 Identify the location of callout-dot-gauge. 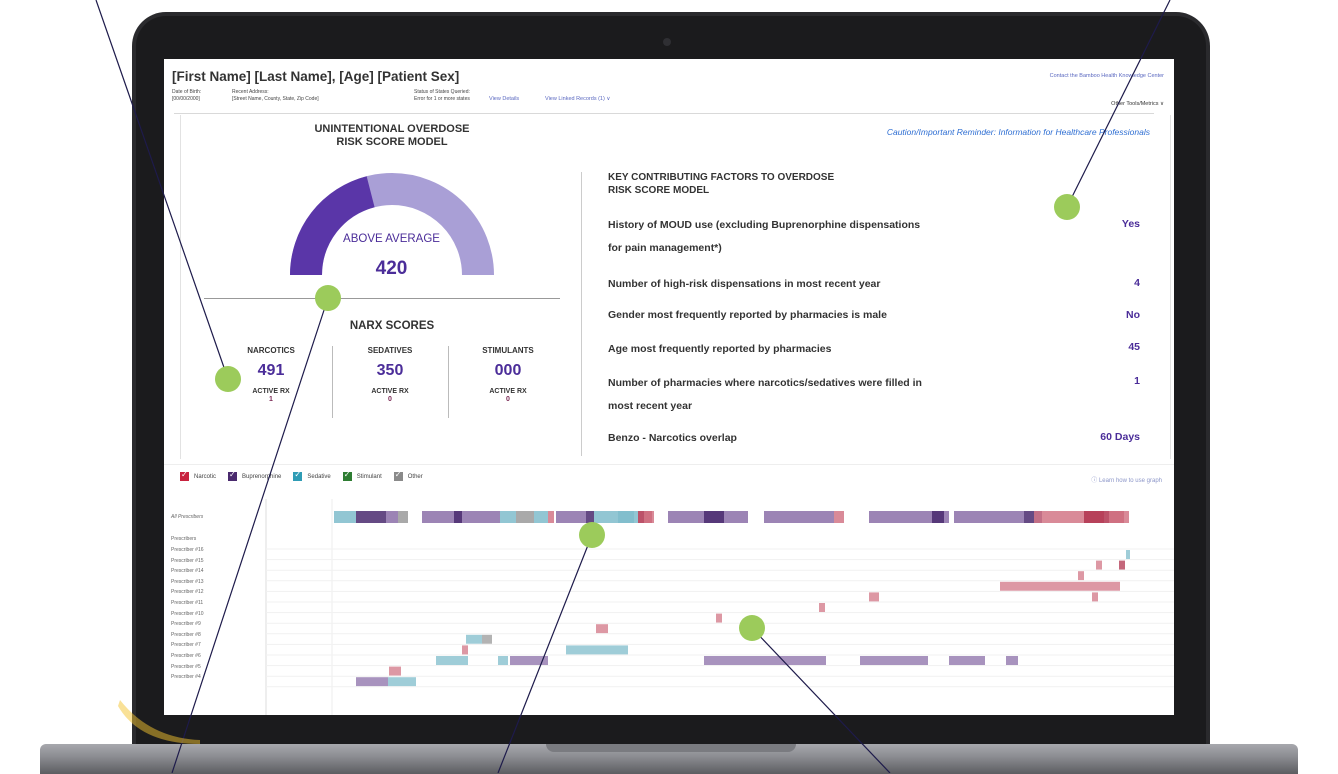
(328, 298).